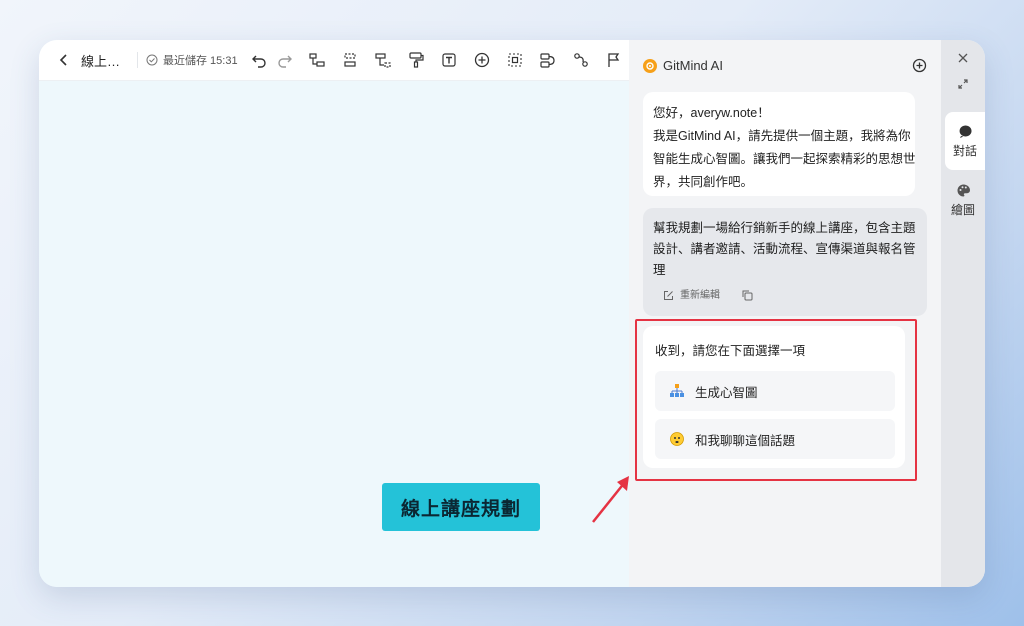 The image size is (1024, 626). I want to click on redo-button, so click(285, 60).